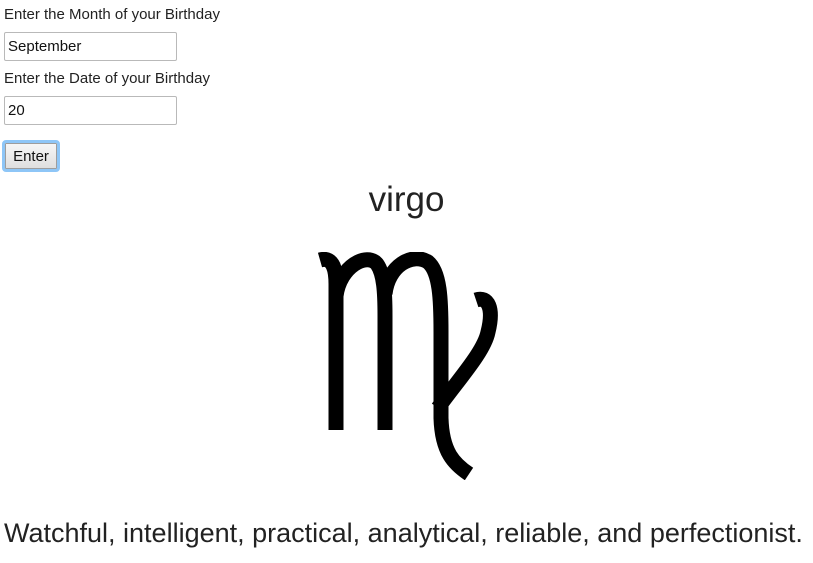 The image size is (813, 563). I want to click on zodiac-sign-name: virgo, so click(406, 199).